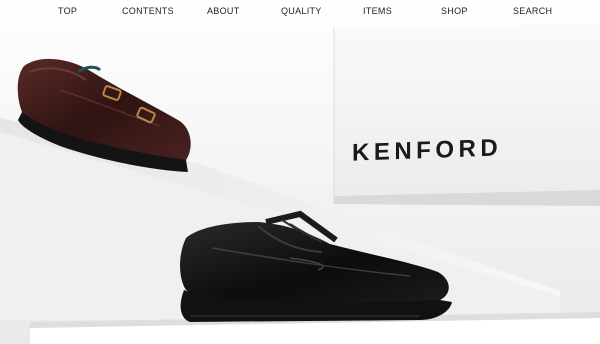  I want to click on nav-item-items: ITEMS, so click(377, 11).